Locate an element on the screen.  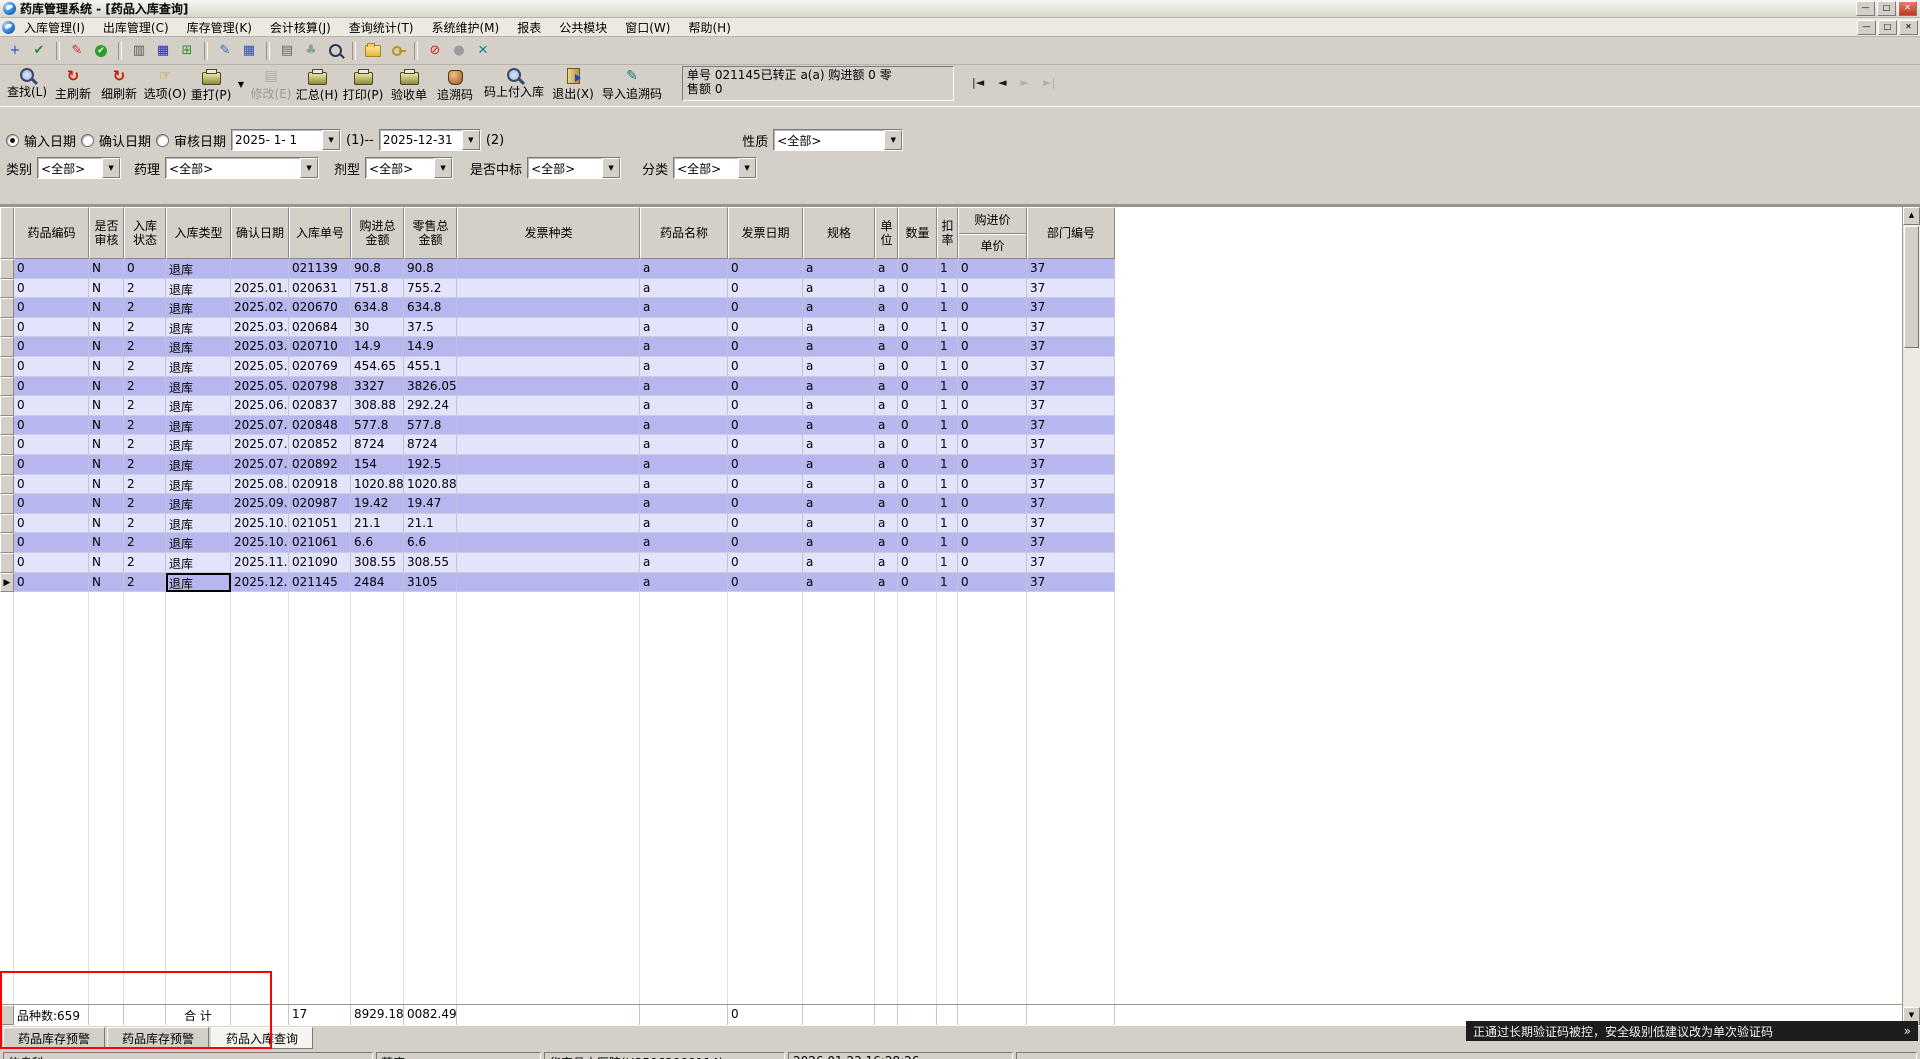
cell: 2484 is located at coordinates (377, 582).